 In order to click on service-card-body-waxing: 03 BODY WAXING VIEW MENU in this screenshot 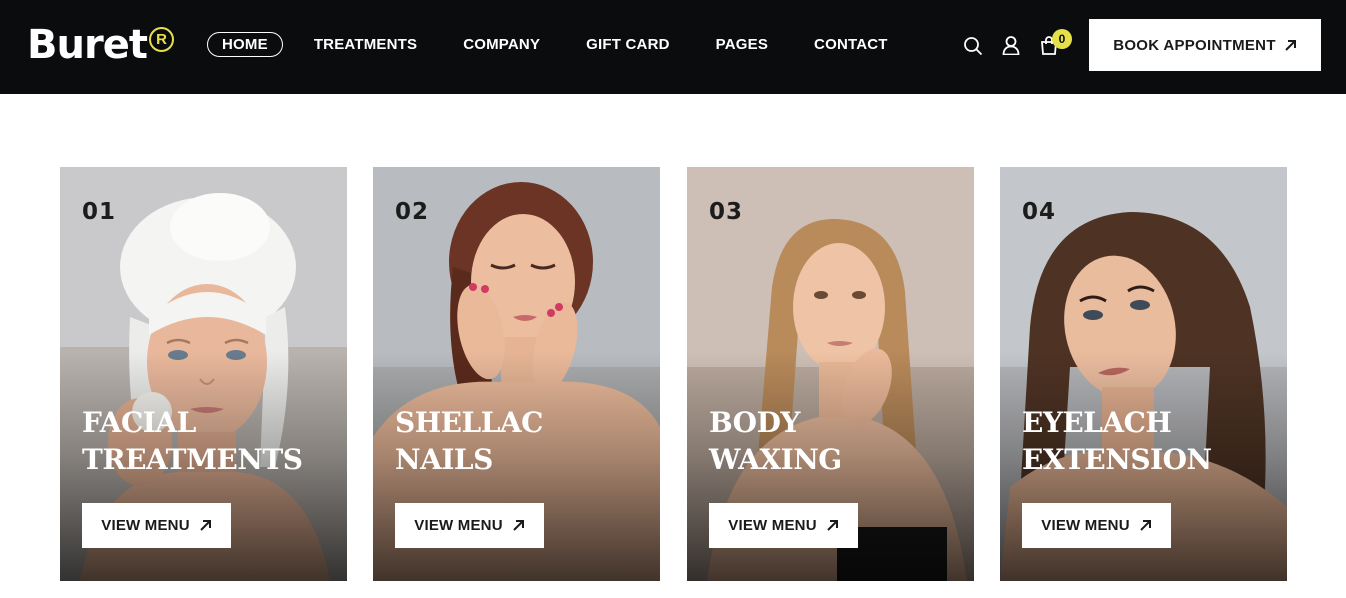, I will do `click(830, 374)`.